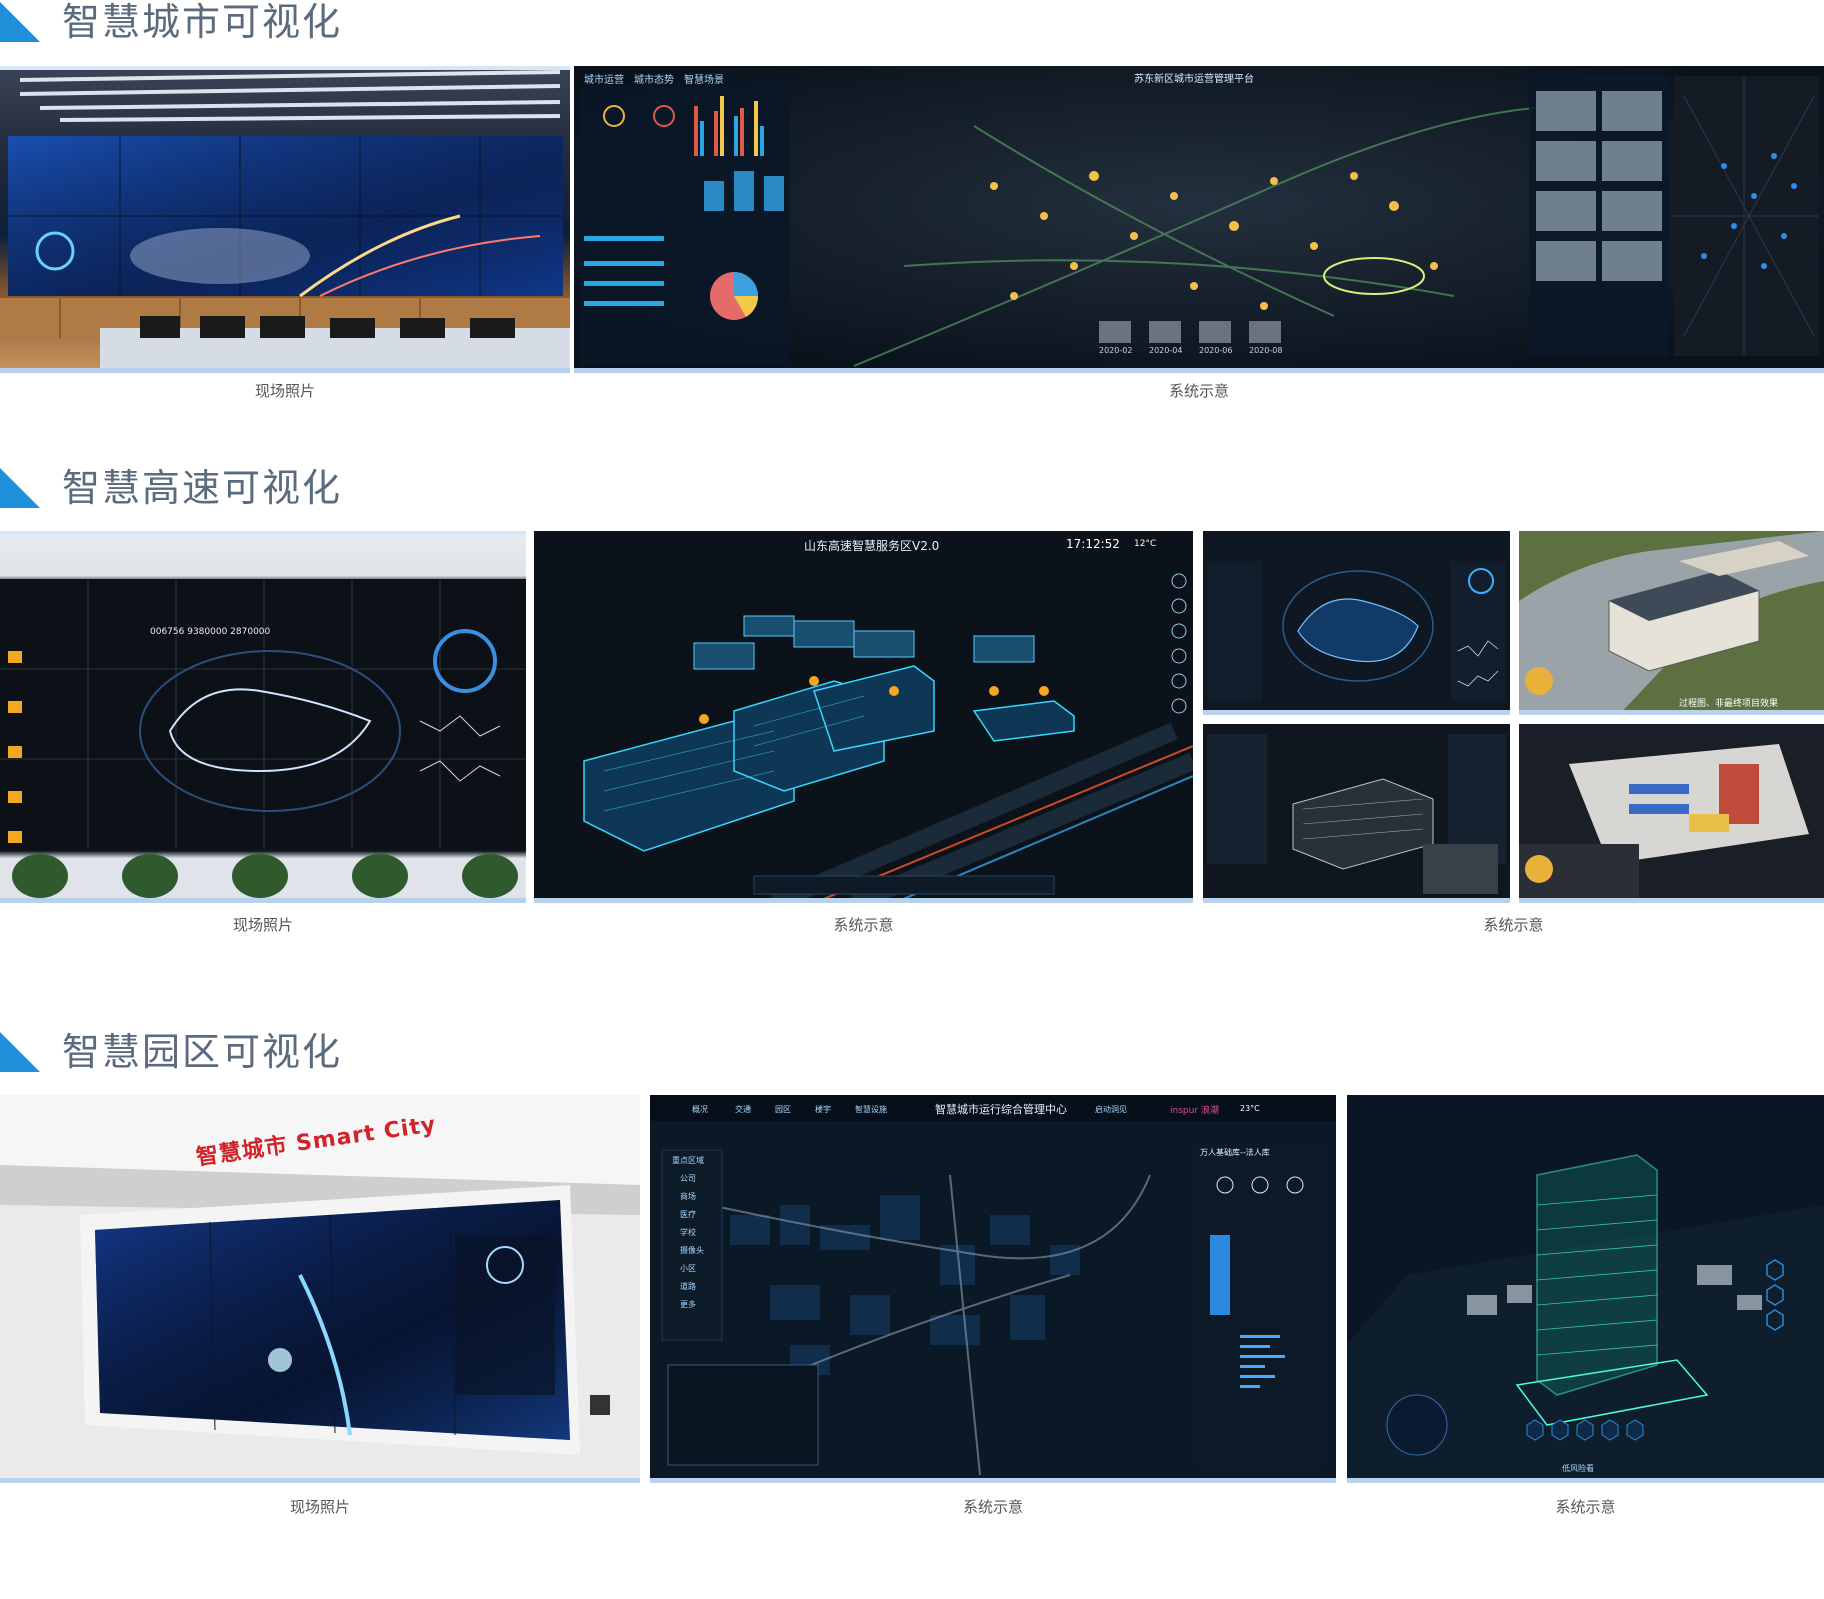 The image size is (1824, 1599). Describe the element at coordinates (688, 1268) in the screenshot. I see `park-menu-6: 小区` at that location.